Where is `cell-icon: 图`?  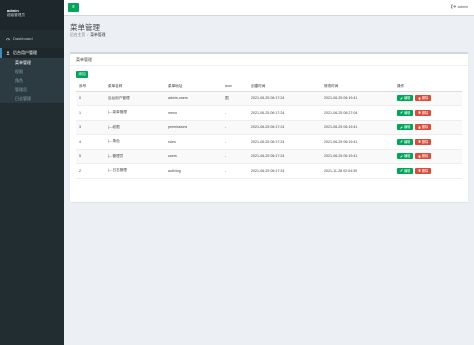
cell-icon: 图 is located at coordinates (235, 98).